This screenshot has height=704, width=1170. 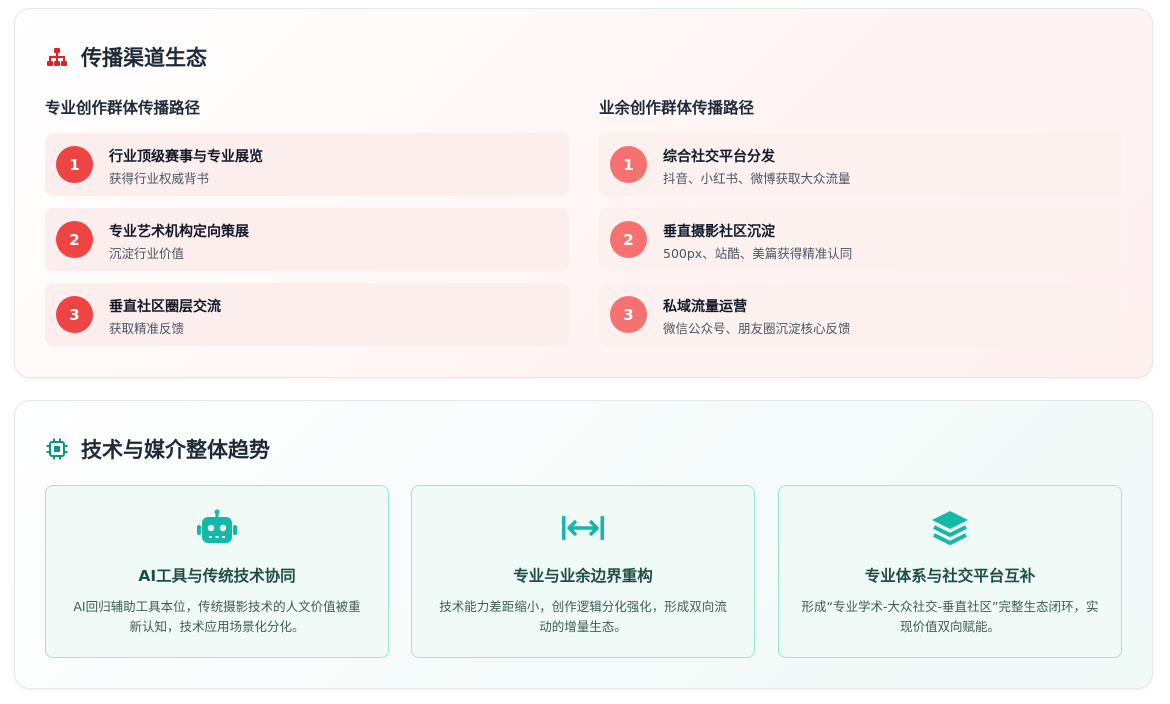 I want to click on trend-card-boundary: 专业与业余边界重构 技术能力差距缩小，创作逻辑分化强化，形成双向流动的增量生态。, so click(x=583, y=571).